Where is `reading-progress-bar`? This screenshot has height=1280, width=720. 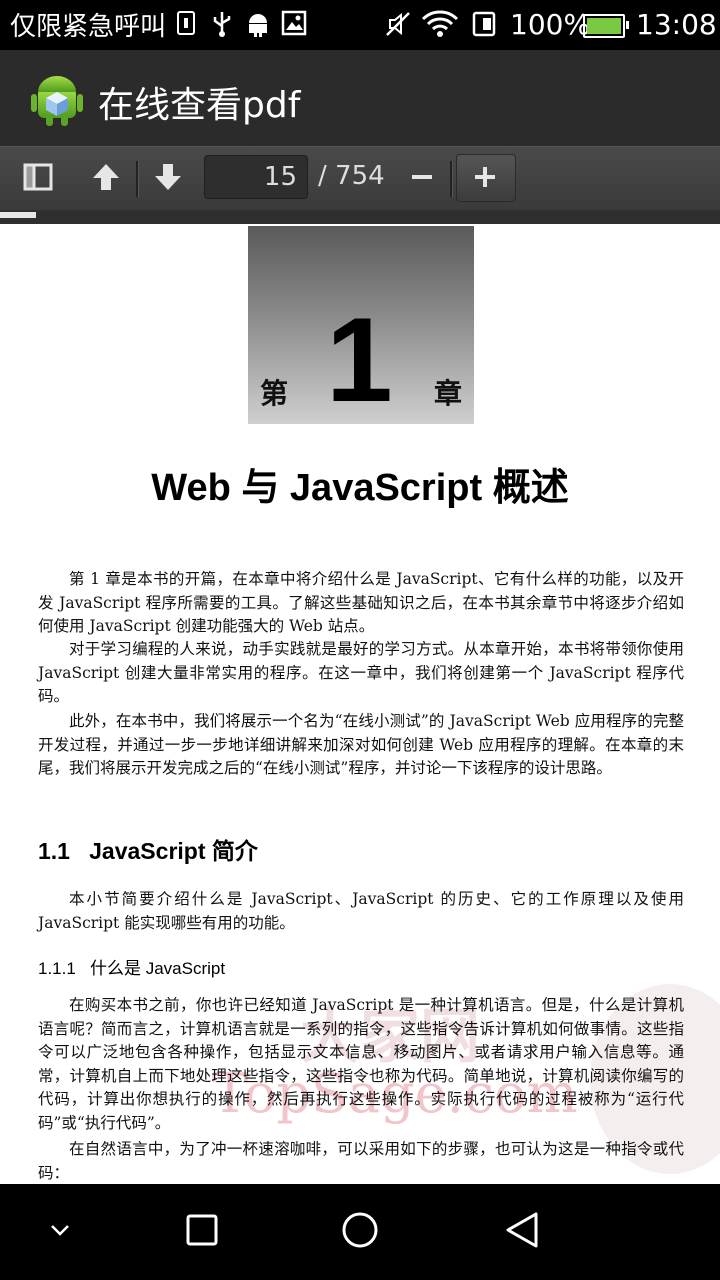
reading-progress-bar is located at coordinates (360, 217).